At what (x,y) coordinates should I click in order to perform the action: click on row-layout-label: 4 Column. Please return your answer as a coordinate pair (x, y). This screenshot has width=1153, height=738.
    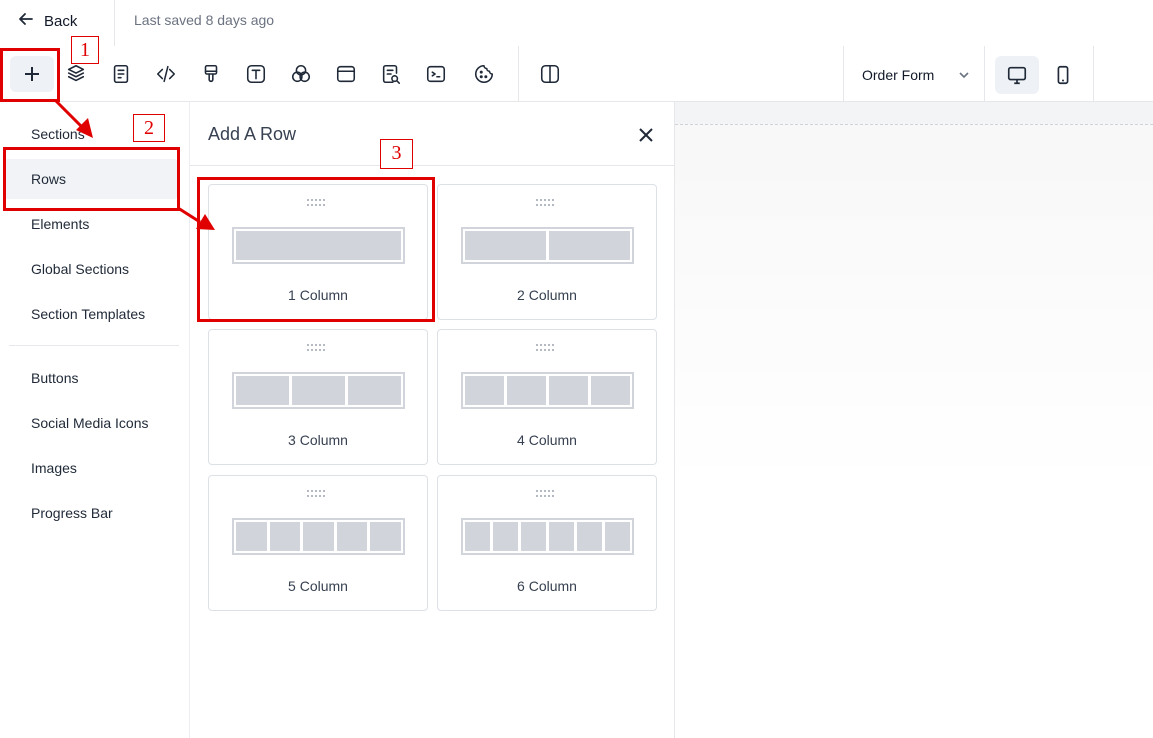
    Looking at the image, I should click on (547, 440).